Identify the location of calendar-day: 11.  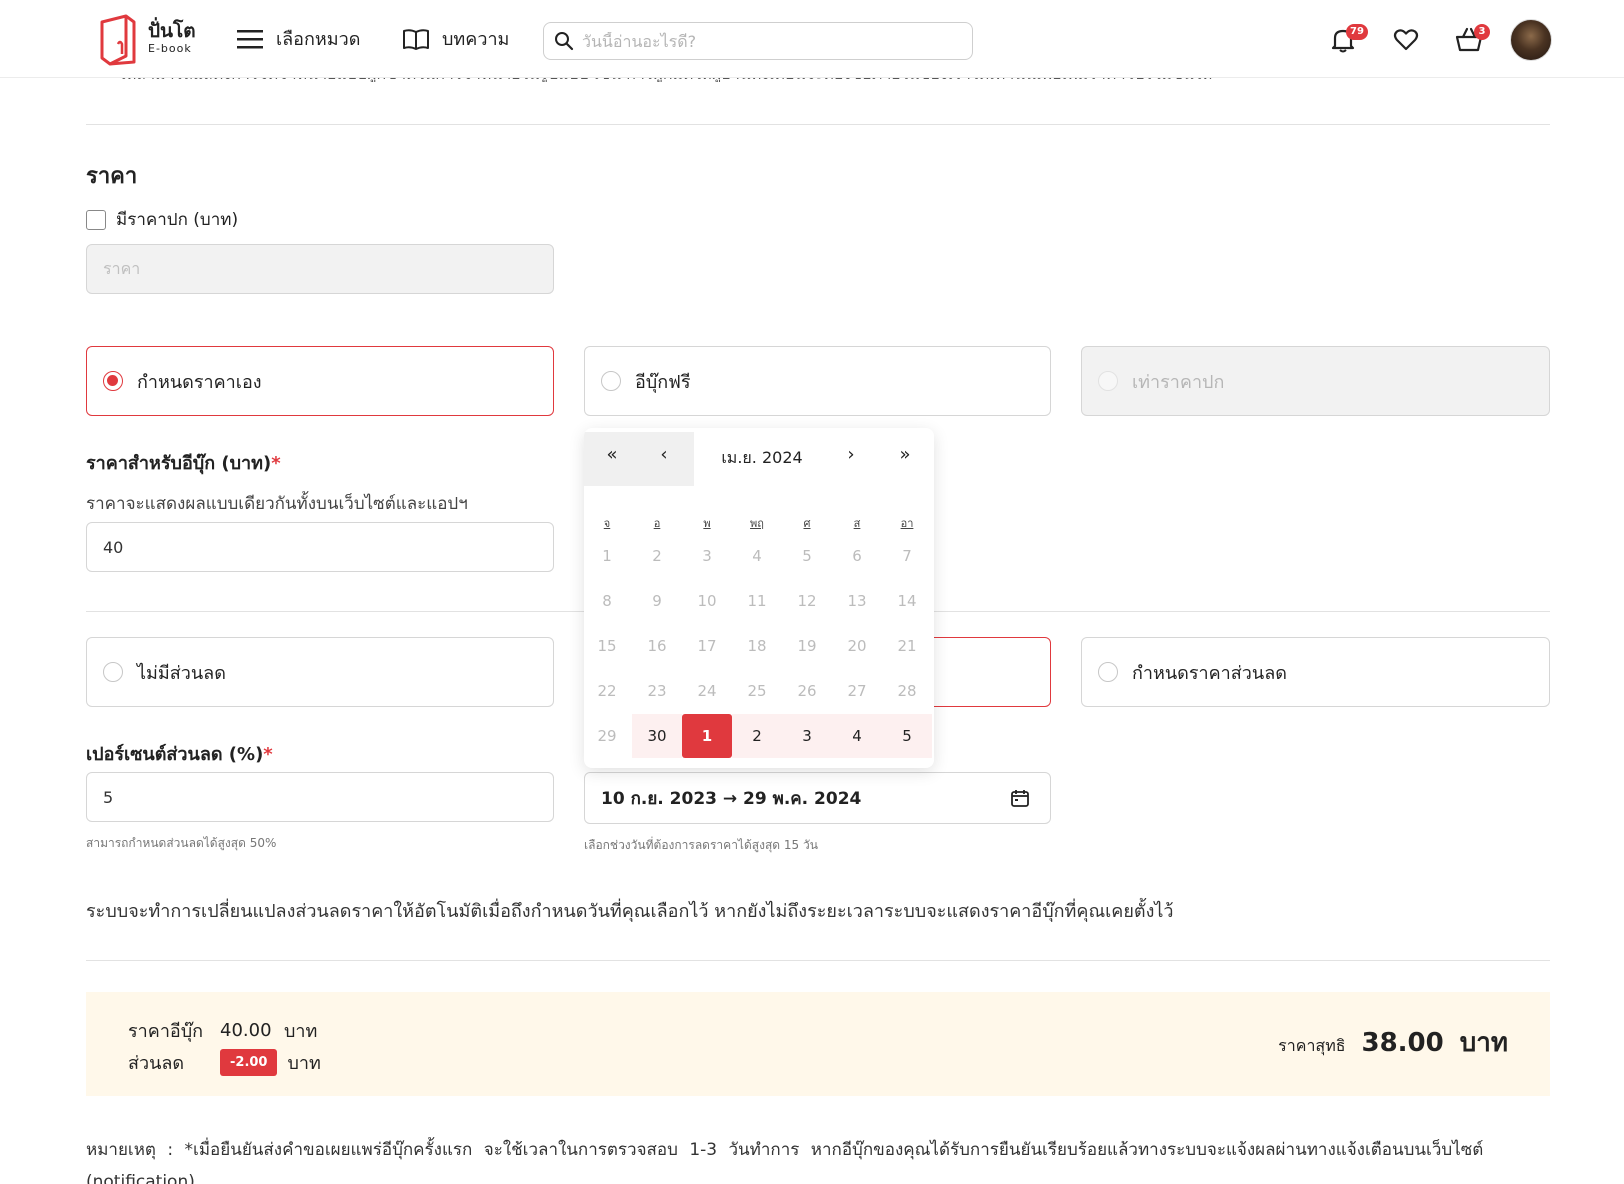
(757, 601).